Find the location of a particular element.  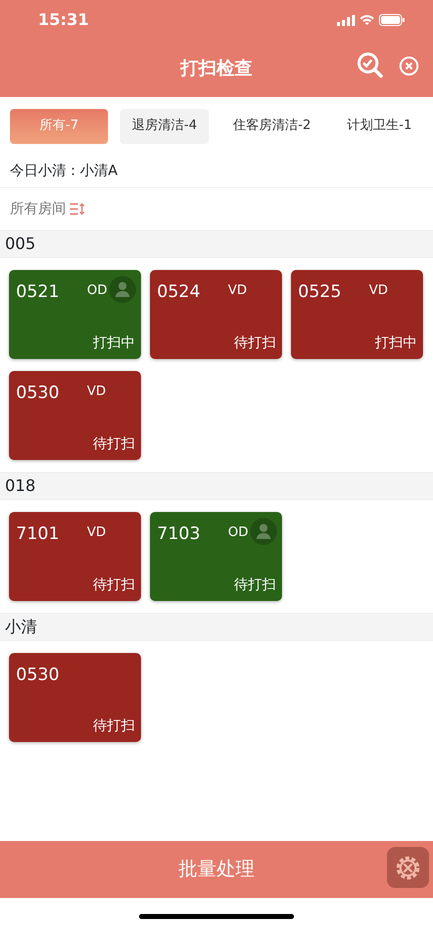

room-card: 7103 OD 待打扫 is located at coordinates (216, 556).